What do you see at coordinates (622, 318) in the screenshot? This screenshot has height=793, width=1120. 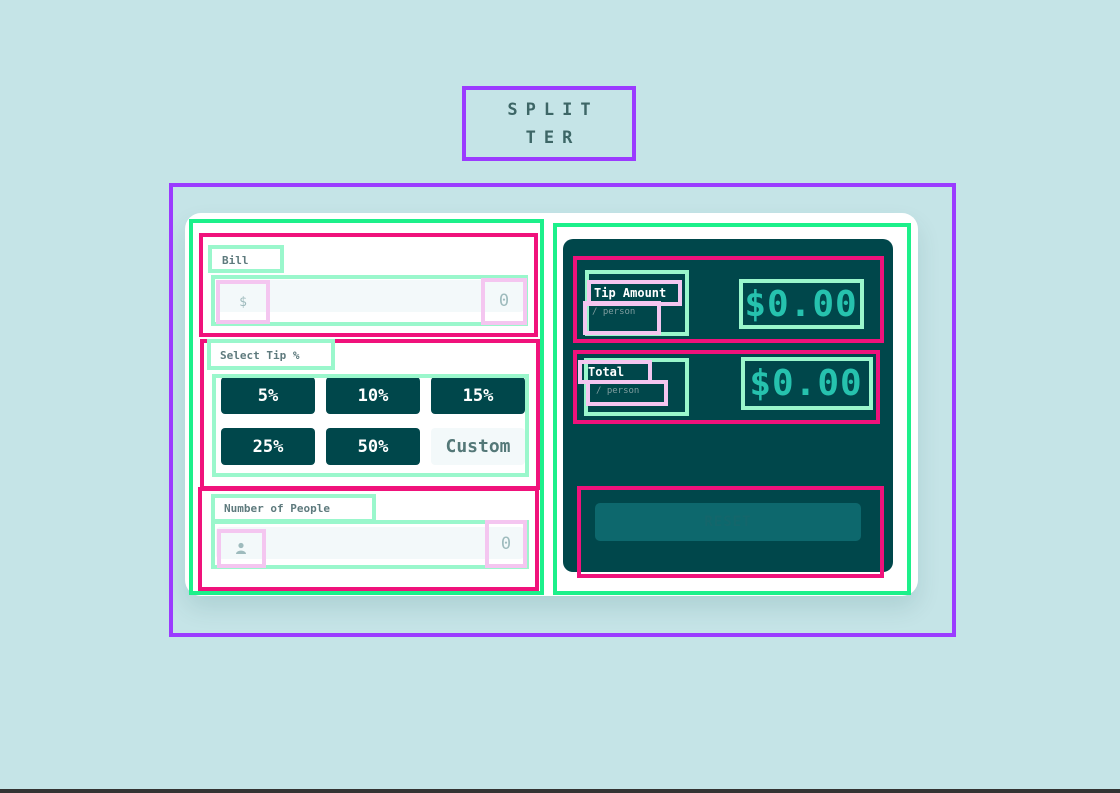 I see `tip-amount-sub-annotation-box` at bounding box center [622, 318].